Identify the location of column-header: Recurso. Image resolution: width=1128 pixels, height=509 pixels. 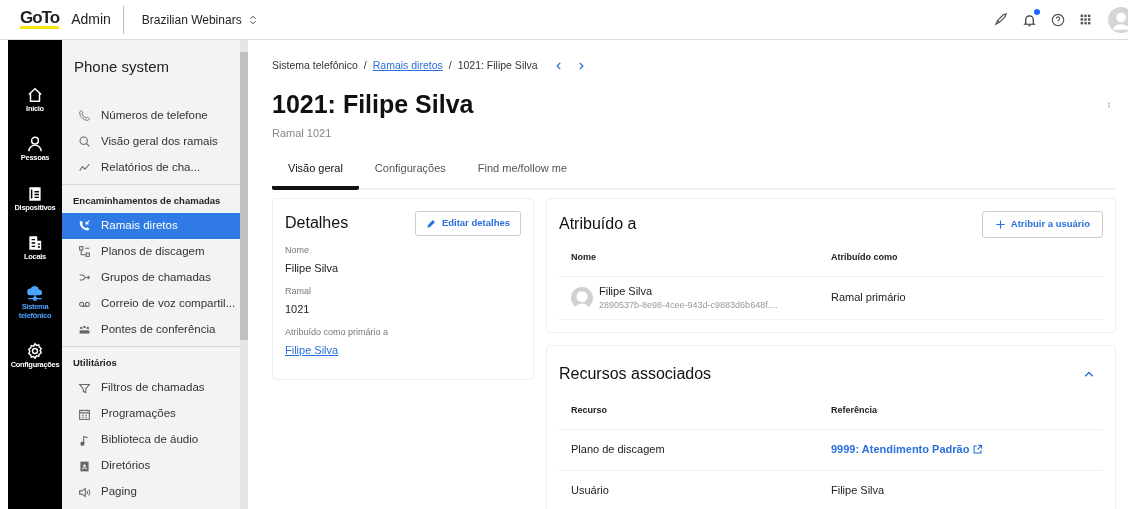
(589, 411).